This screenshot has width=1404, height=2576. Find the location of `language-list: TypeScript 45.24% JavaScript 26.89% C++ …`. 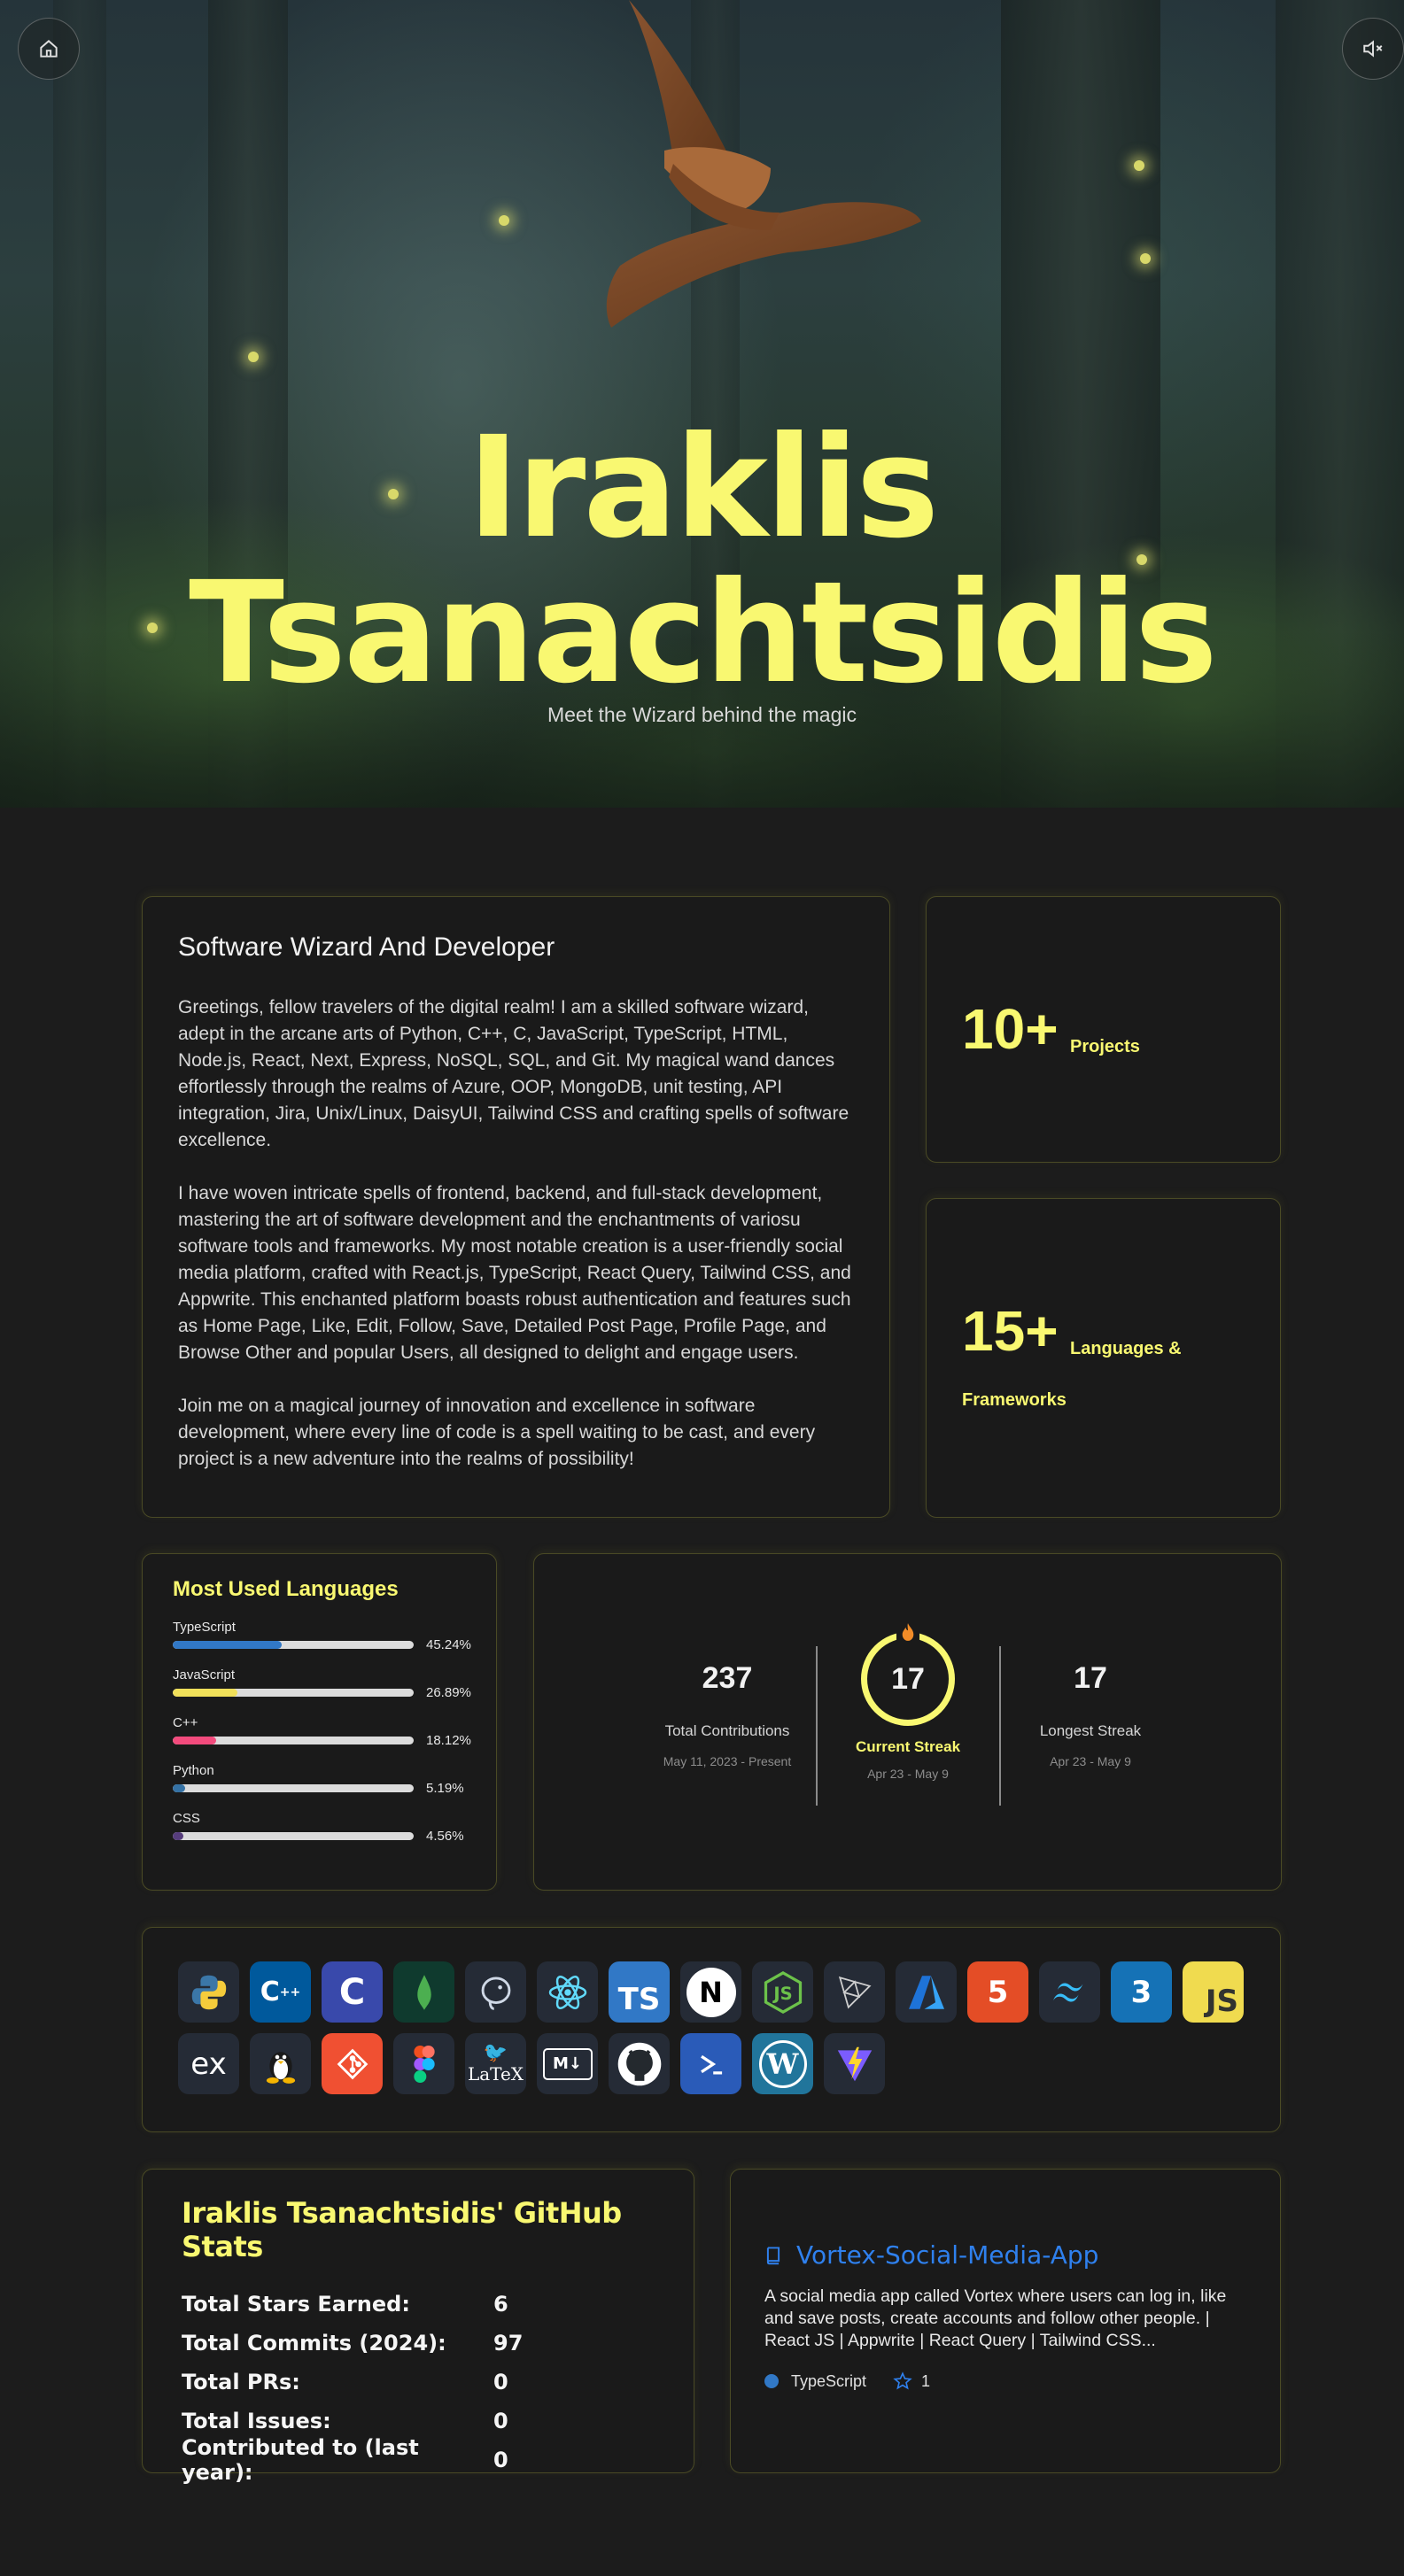

language-list: TypeScript 45.24% JavaScript 26.89% C++ … is located at coordinates (322, 1732).